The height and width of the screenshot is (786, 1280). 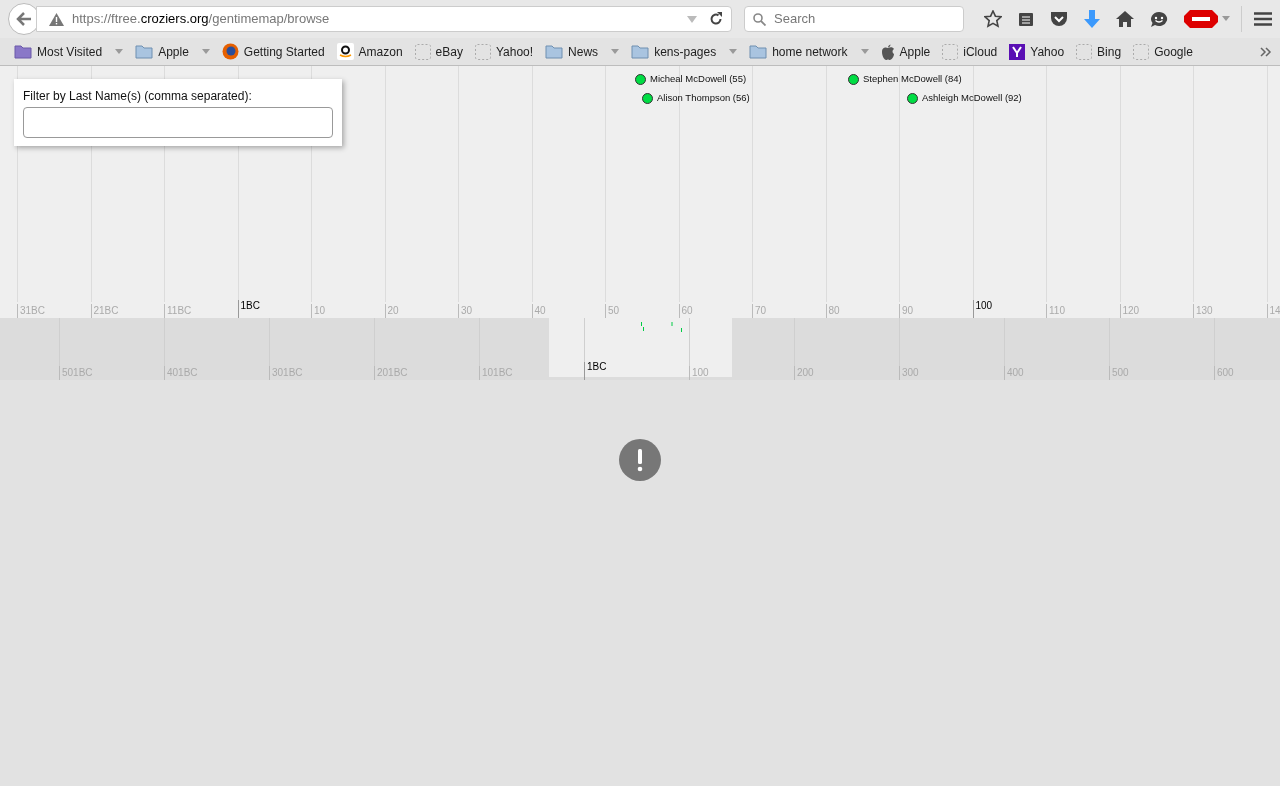 I want to click on bookmark-item: Yahoo, so click(x=1037, y=51).